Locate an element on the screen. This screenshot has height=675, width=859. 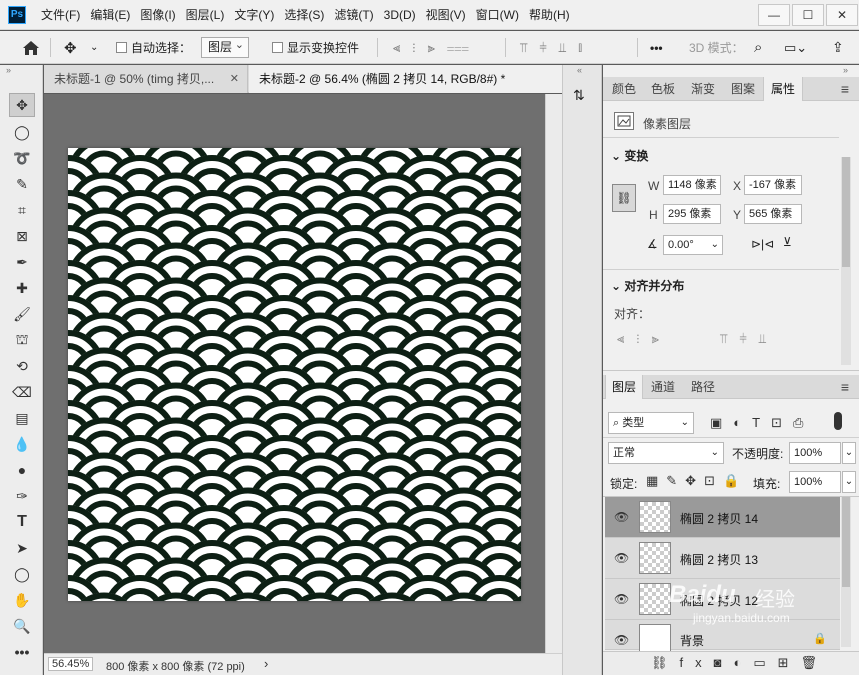
history-panel-icon: ⇅ is located at coordinates (579, 95).